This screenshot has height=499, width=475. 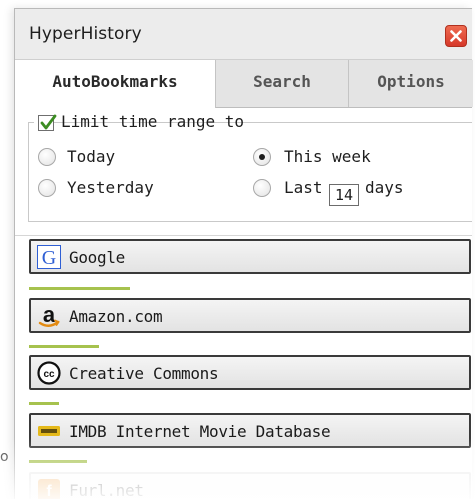 I want to click on radio-last-days, so click(x=262, y=188).